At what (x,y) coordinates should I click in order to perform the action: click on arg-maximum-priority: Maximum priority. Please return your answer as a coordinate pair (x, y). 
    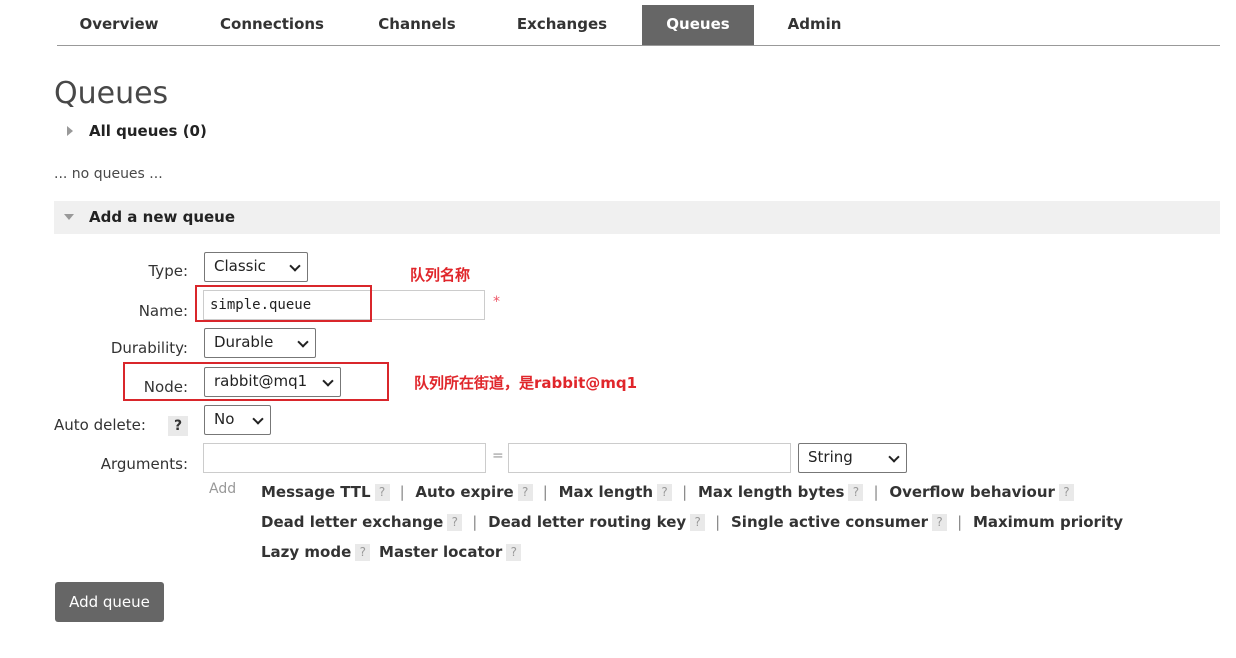
    Looking at the image, I should click on (1048, 522).